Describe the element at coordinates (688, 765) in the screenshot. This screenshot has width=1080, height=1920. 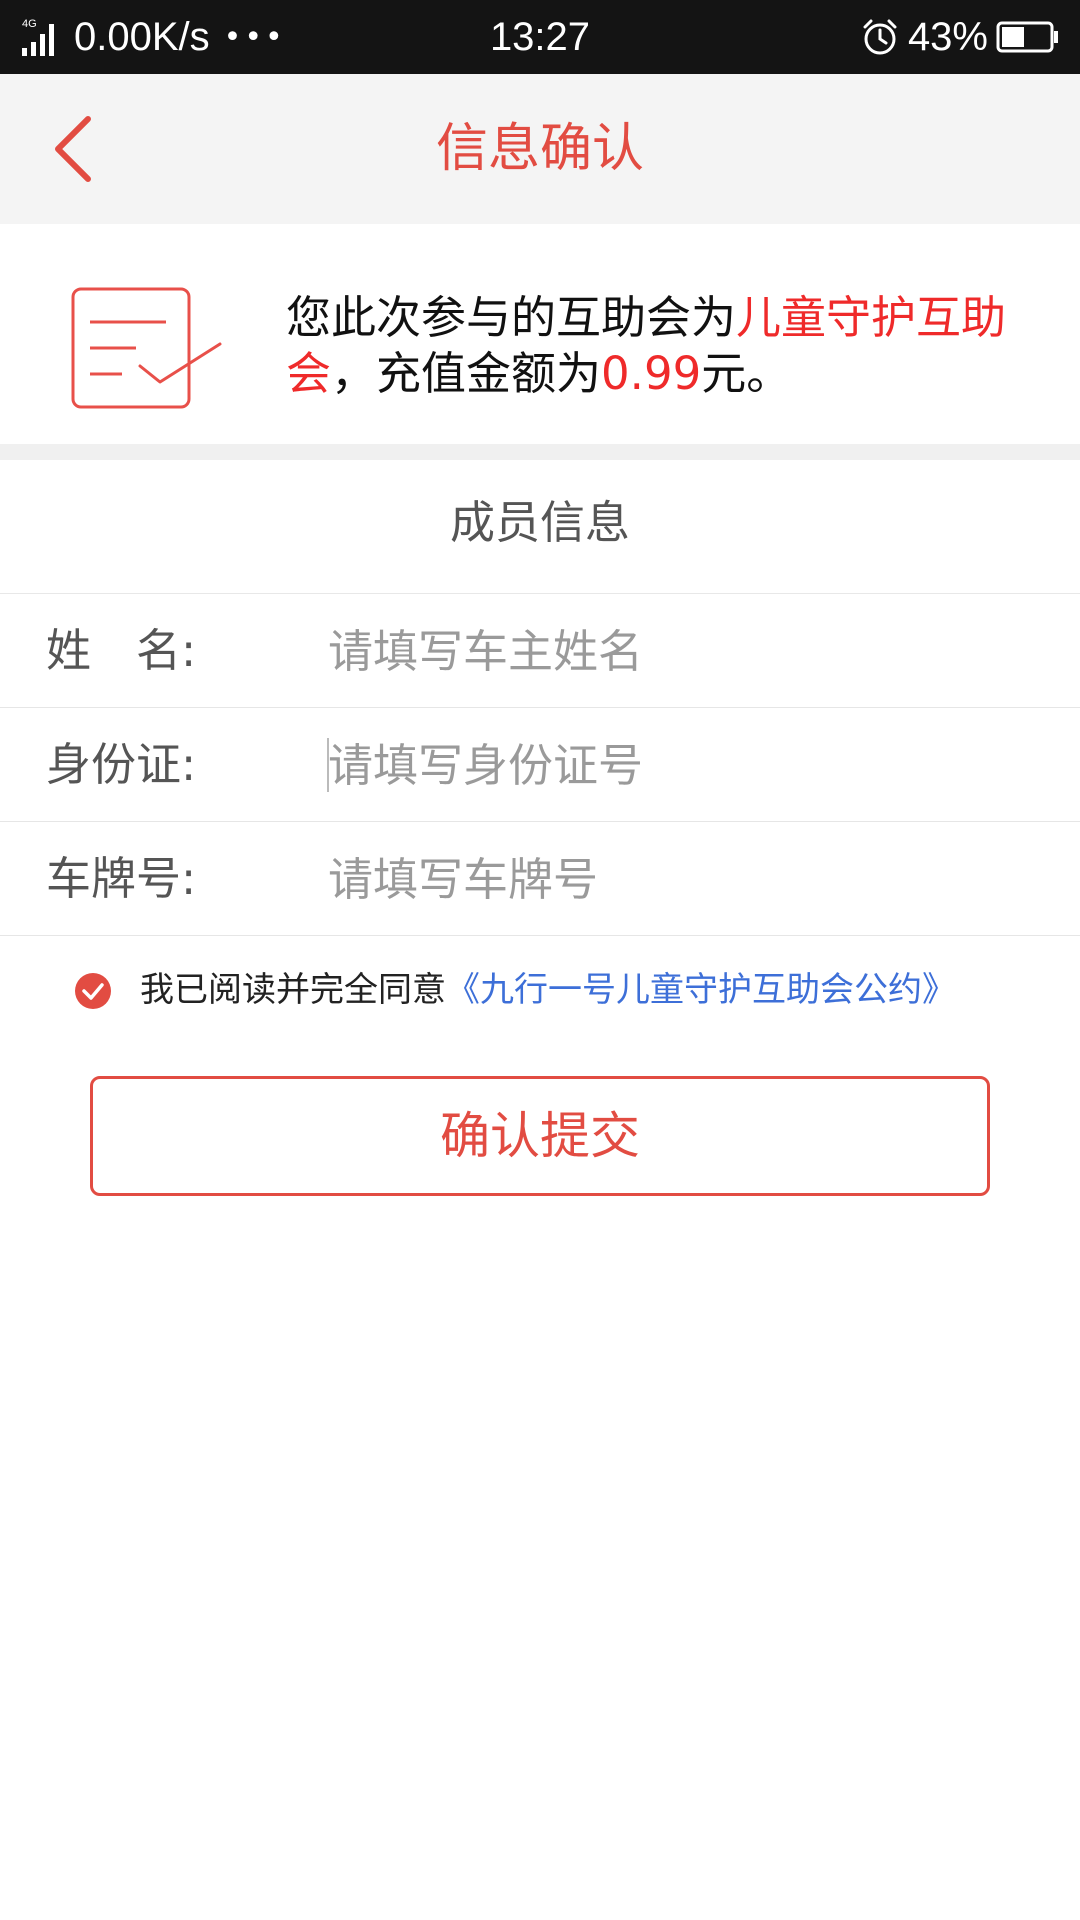
I see `id-card-input` at that location.